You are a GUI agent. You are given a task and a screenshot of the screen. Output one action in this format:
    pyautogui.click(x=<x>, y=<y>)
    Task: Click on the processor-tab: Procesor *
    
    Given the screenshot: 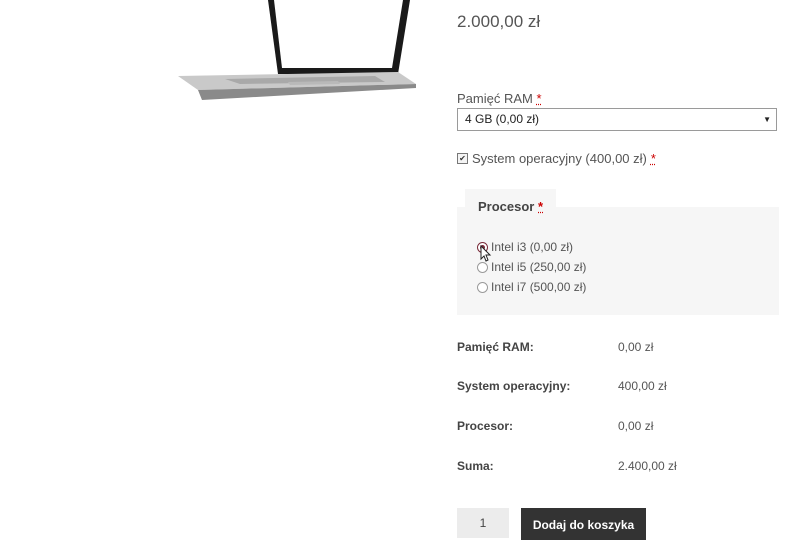 What is the action you would take?
    pyautogui.click(x=510, y=204)
    